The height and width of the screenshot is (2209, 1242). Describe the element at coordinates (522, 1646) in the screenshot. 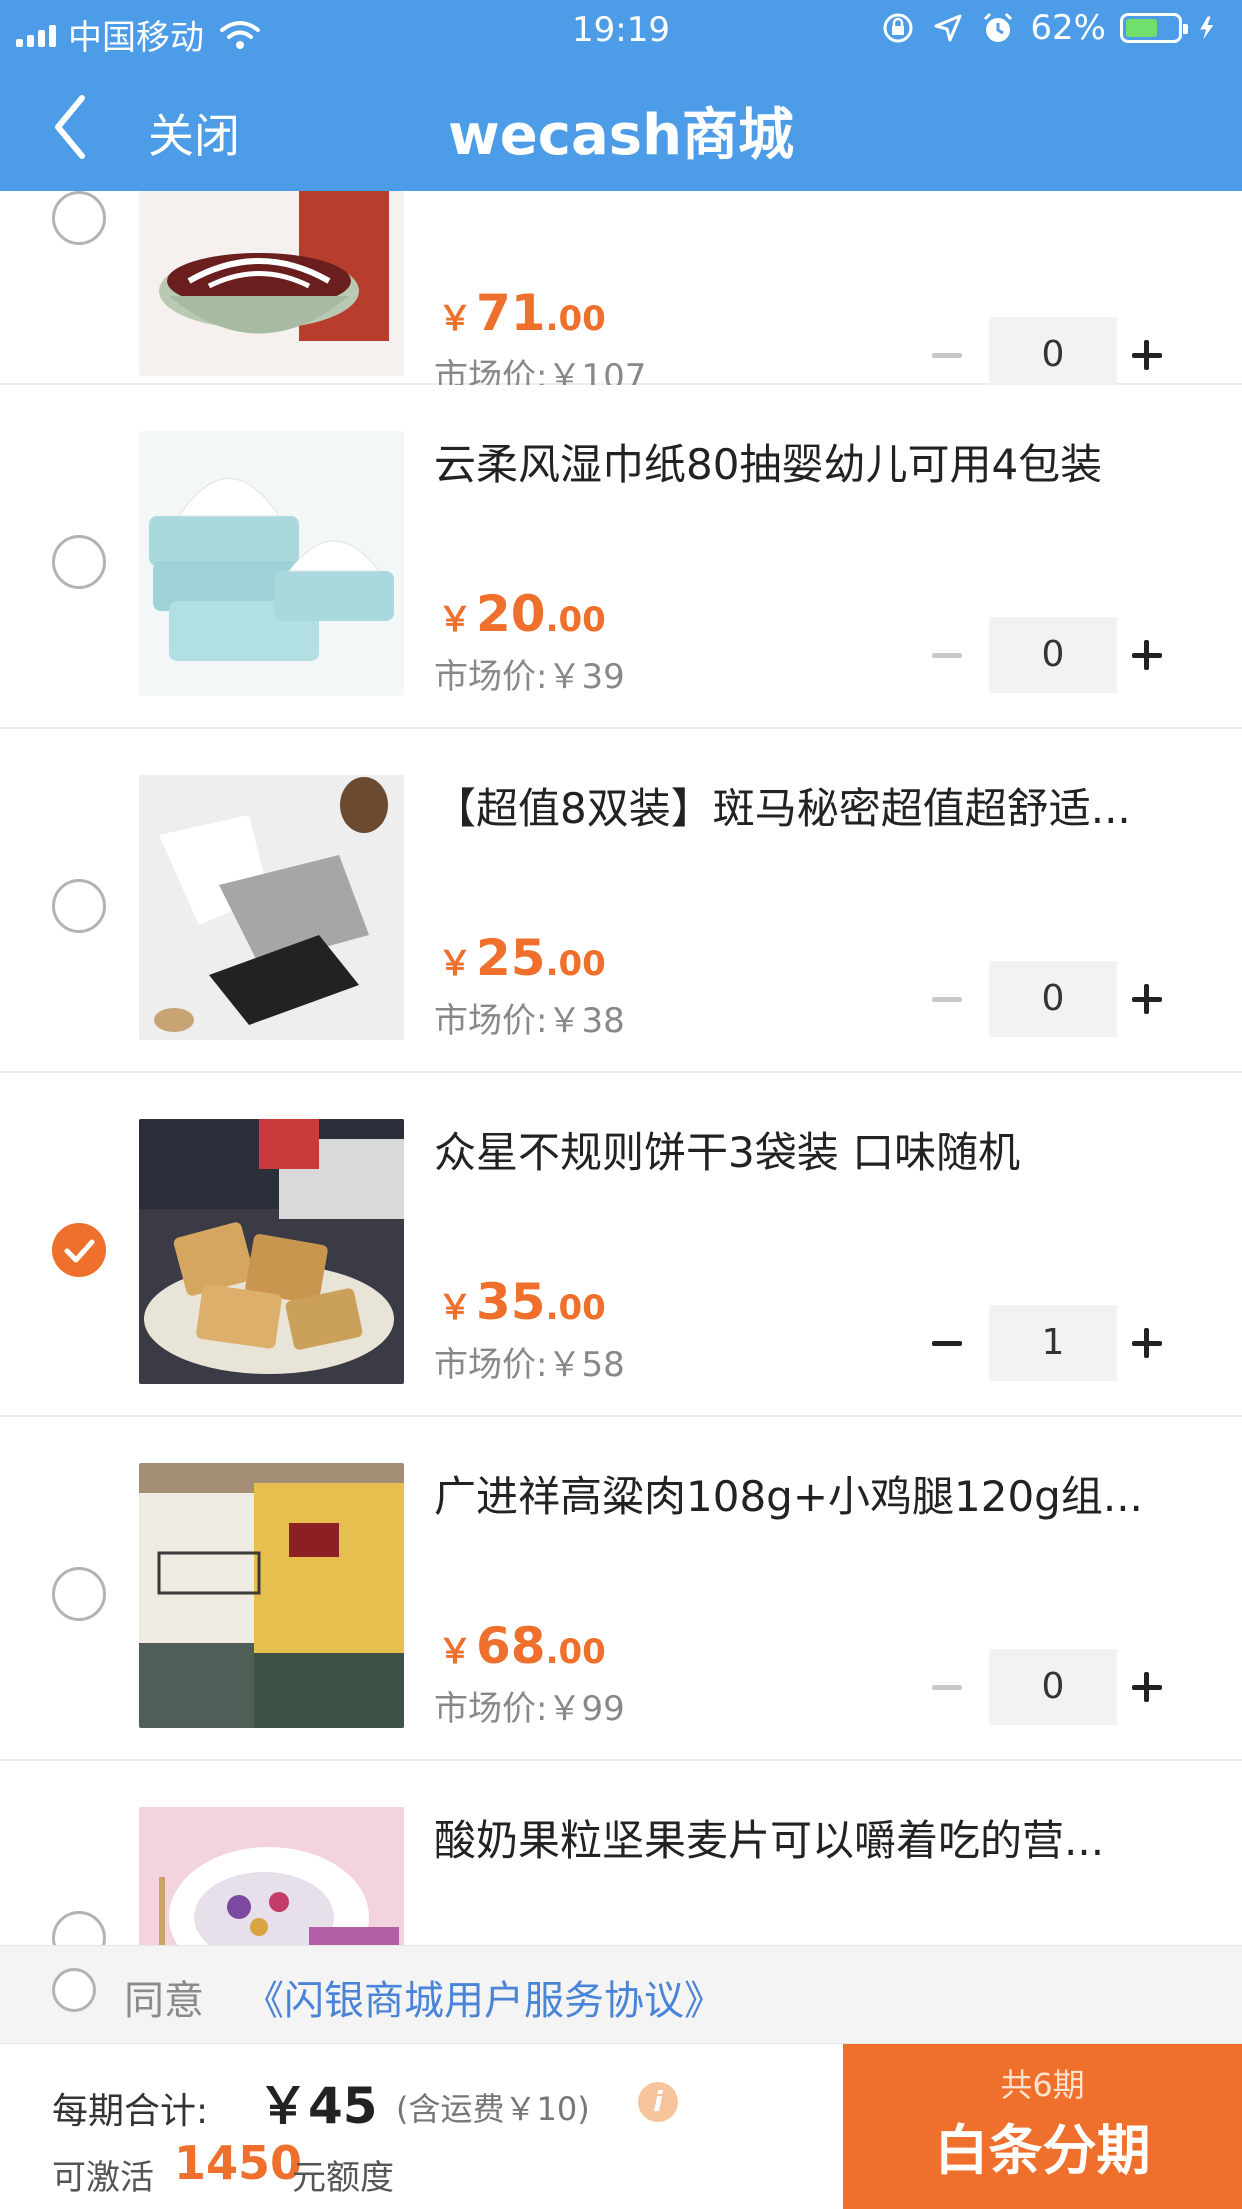

I see `product-price: ￥68.00` at that location.